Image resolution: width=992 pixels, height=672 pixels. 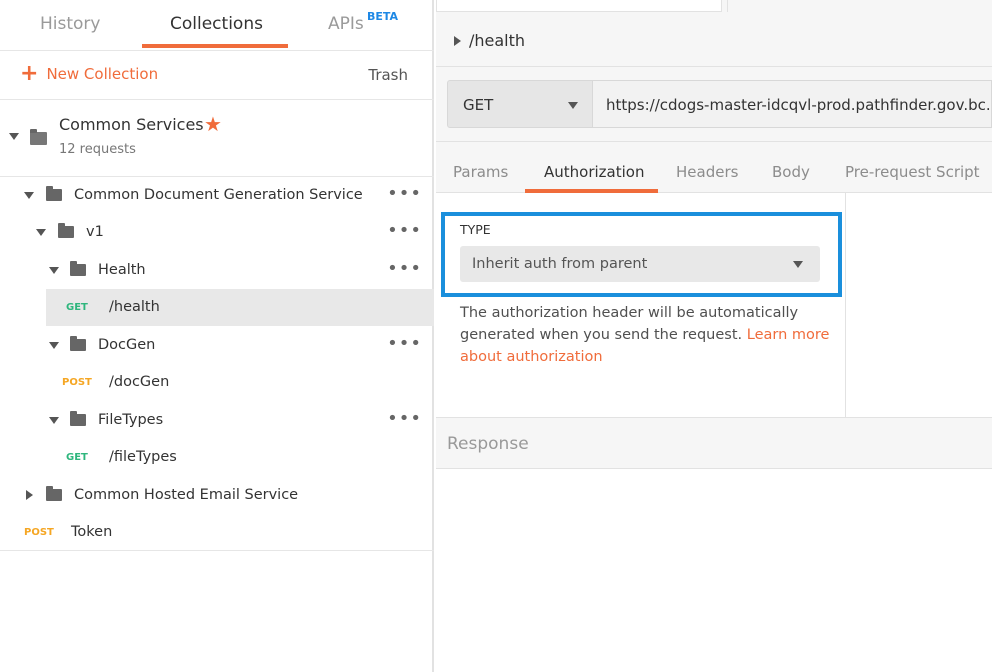 What do you see at coordinates (102, 74) in the screenshot?
I see `new-collection-label: New Collection` at bounding box center [102, 74].